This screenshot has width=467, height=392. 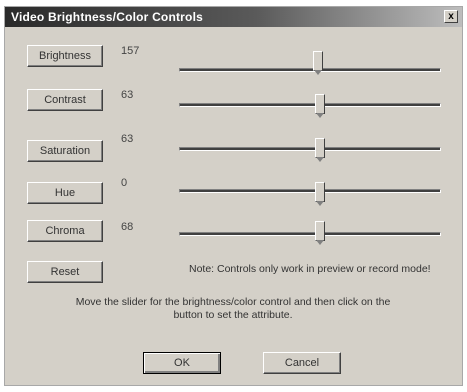 What do you see at coordinates (320, 106) in the screenshot?
I see `contrast-slider-thumb` at bounding box center [320, 106].